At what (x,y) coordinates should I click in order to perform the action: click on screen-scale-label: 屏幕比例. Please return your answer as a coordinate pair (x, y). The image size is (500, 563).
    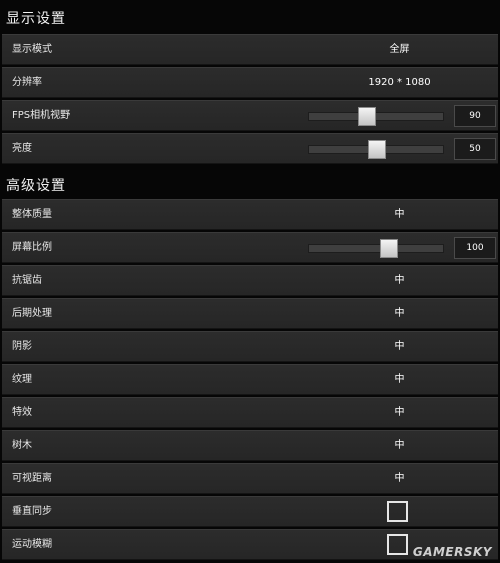
    Looking at the image, I should click on (32, 247).